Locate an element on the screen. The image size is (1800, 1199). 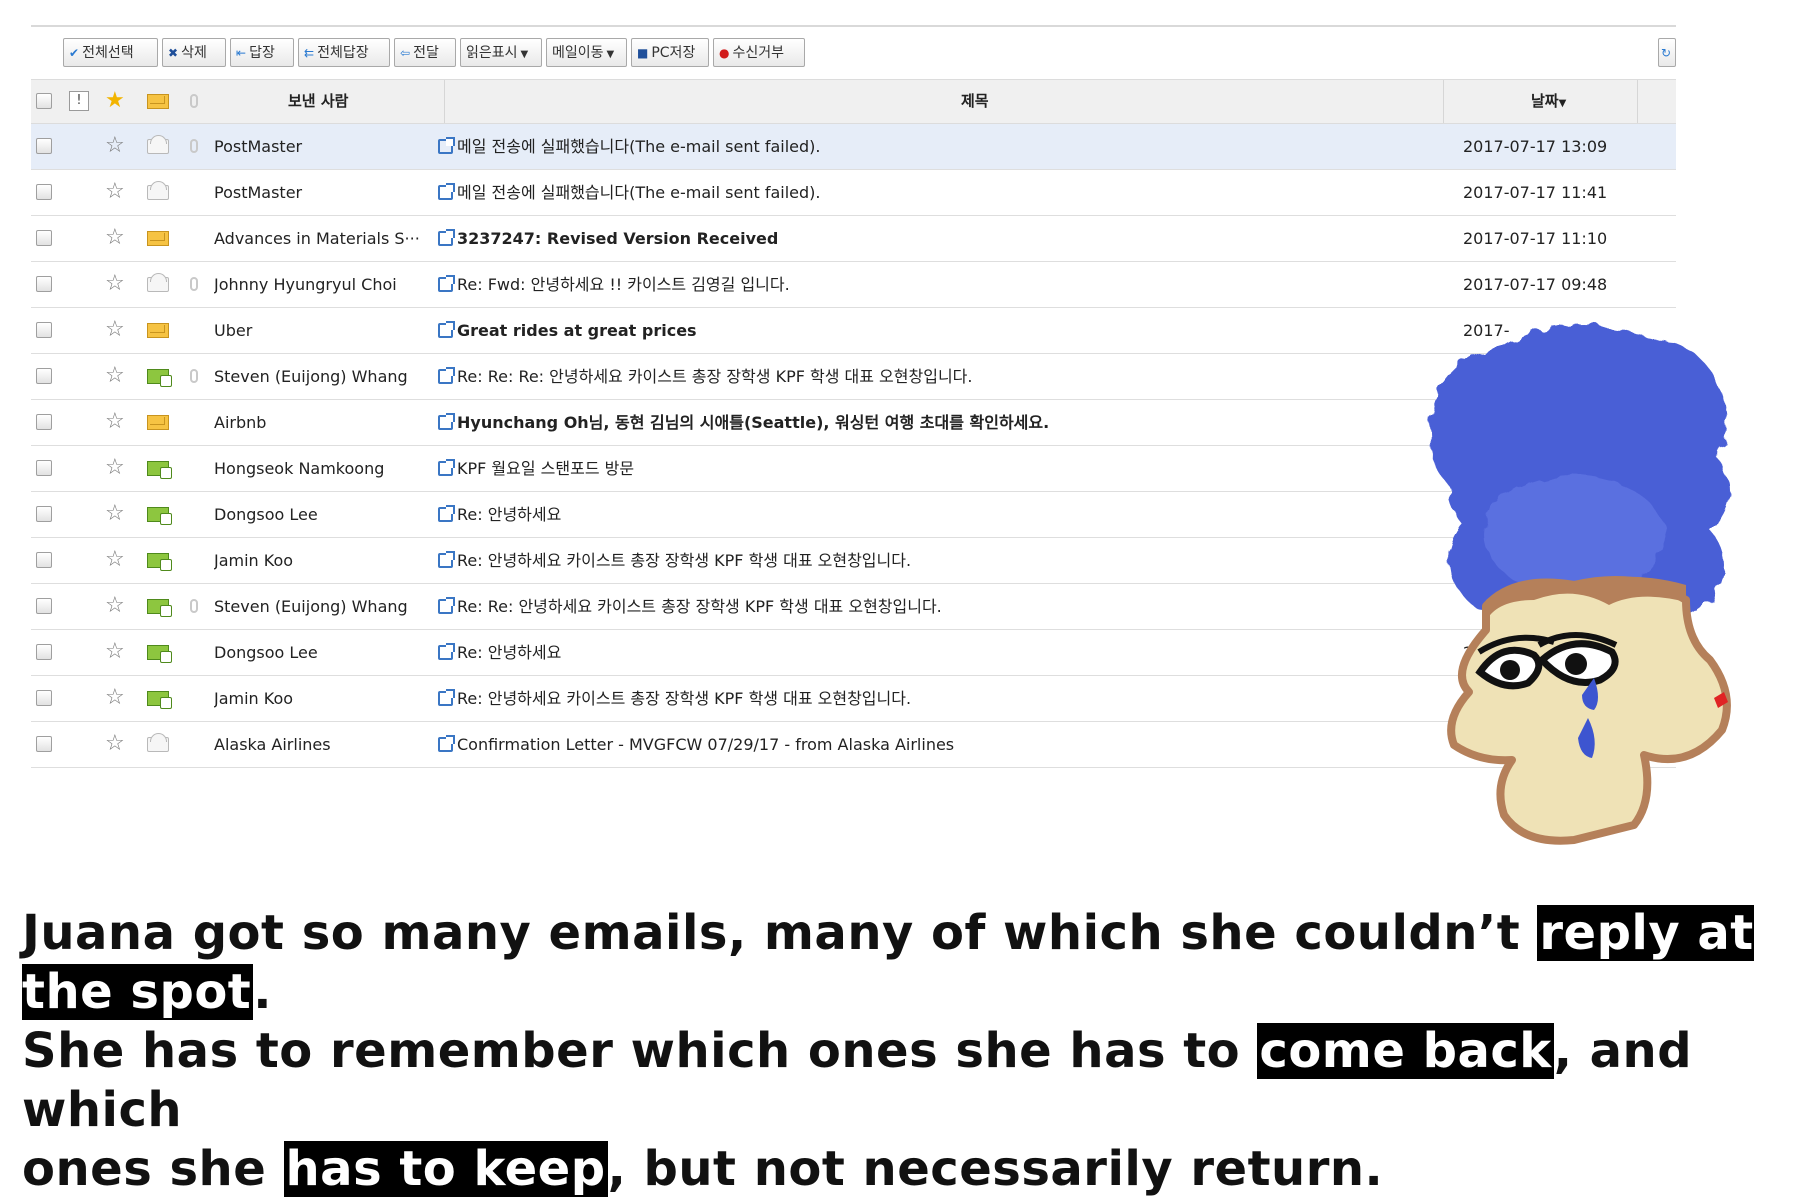
refresh-button: ↻ is located at coordinates (1667, 52).